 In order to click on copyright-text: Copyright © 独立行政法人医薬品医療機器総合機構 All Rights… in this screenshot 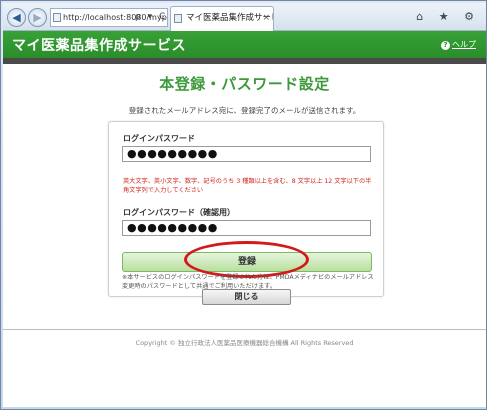, I will do `click(244, 343)`.